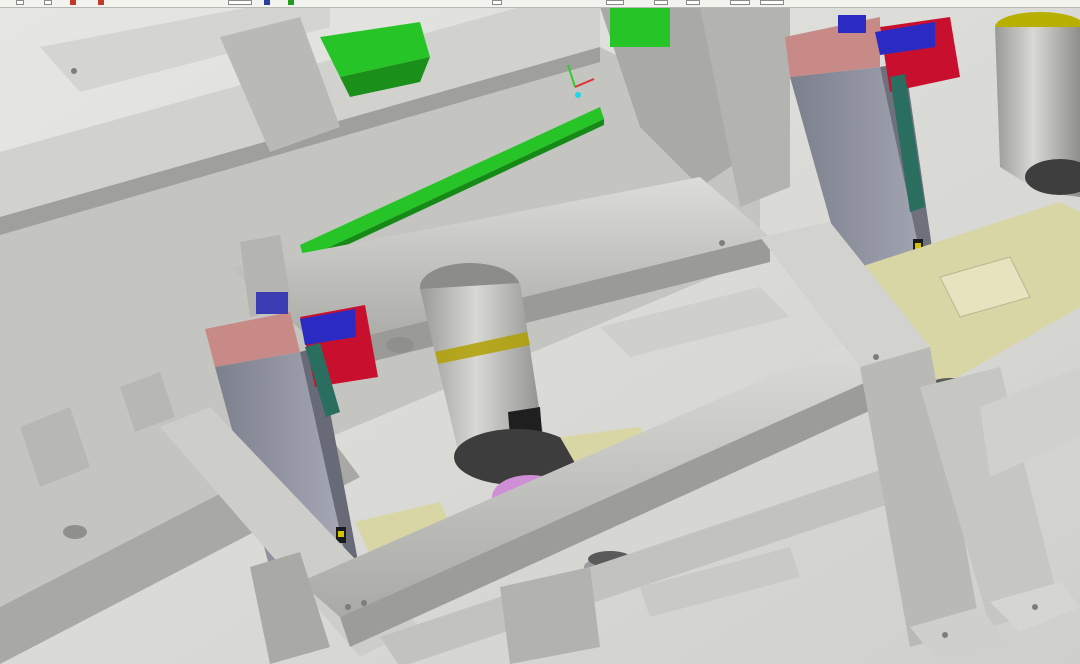  Describe the element at coordinates (291, 2) in the screenshot. I see `color-swatch-green` at that location.